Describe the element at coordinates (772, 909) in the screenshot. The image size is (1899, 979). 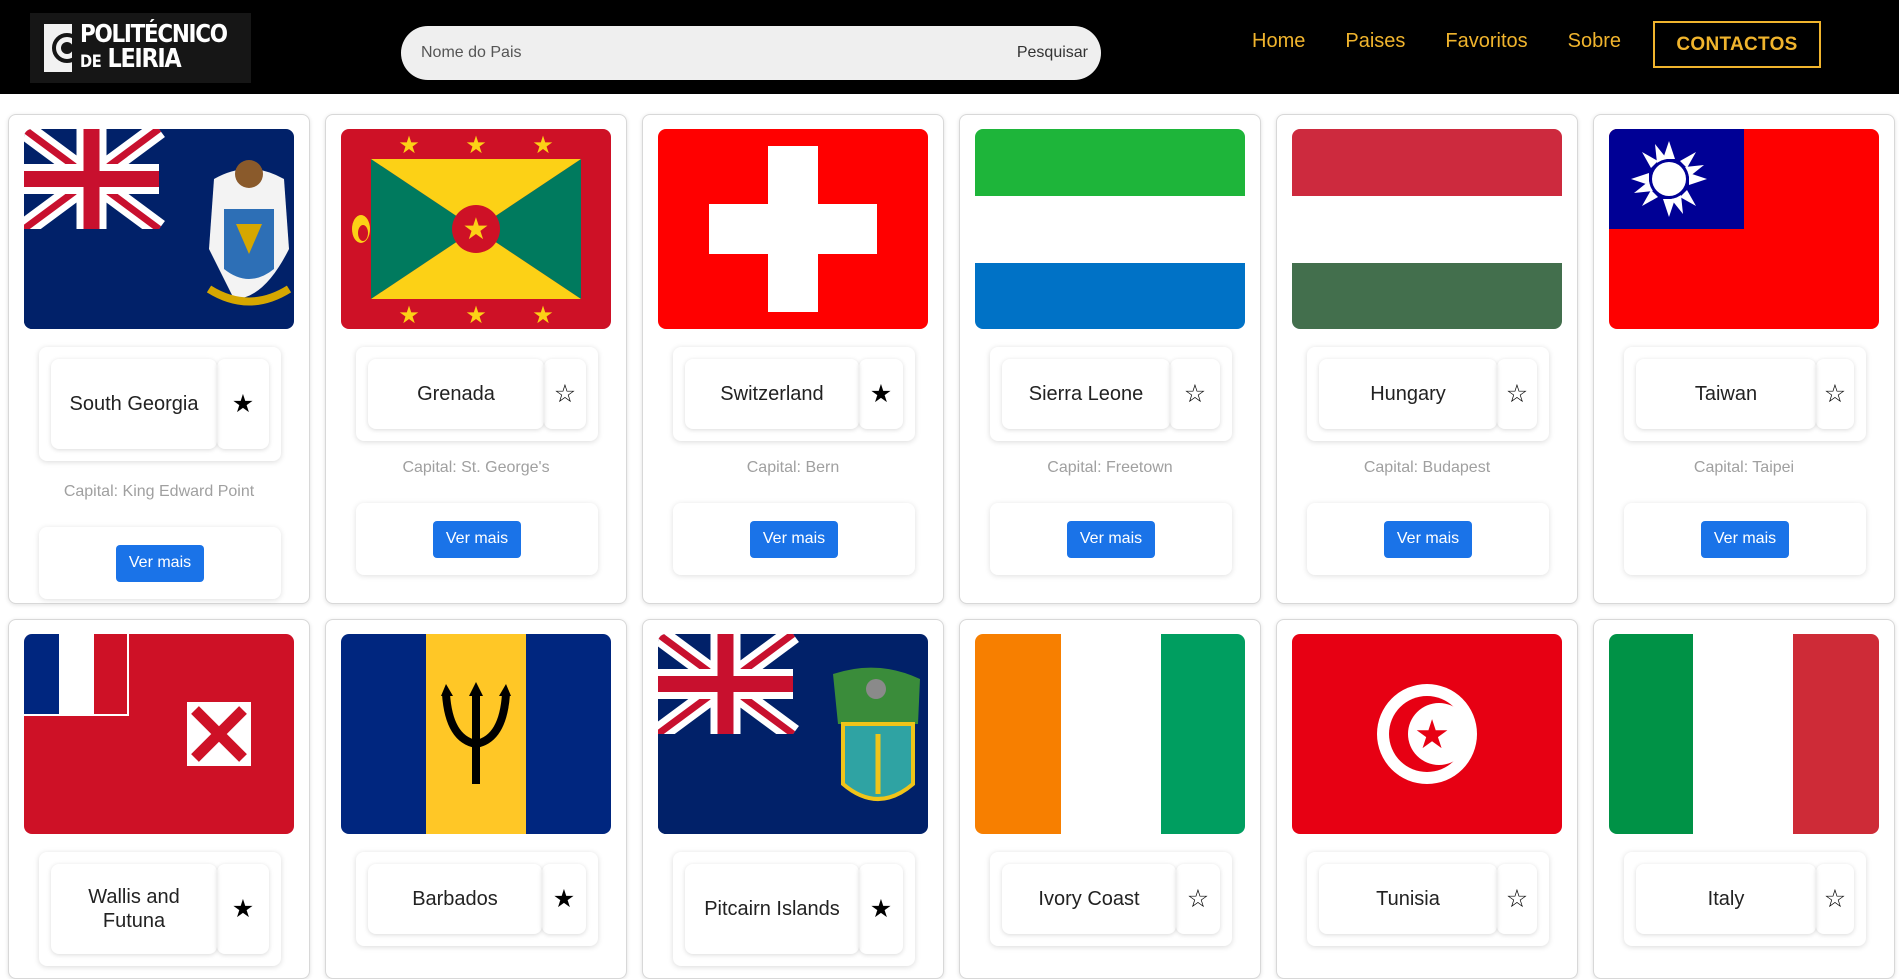
I see `country-name: Pitcairn Islands` at that location.